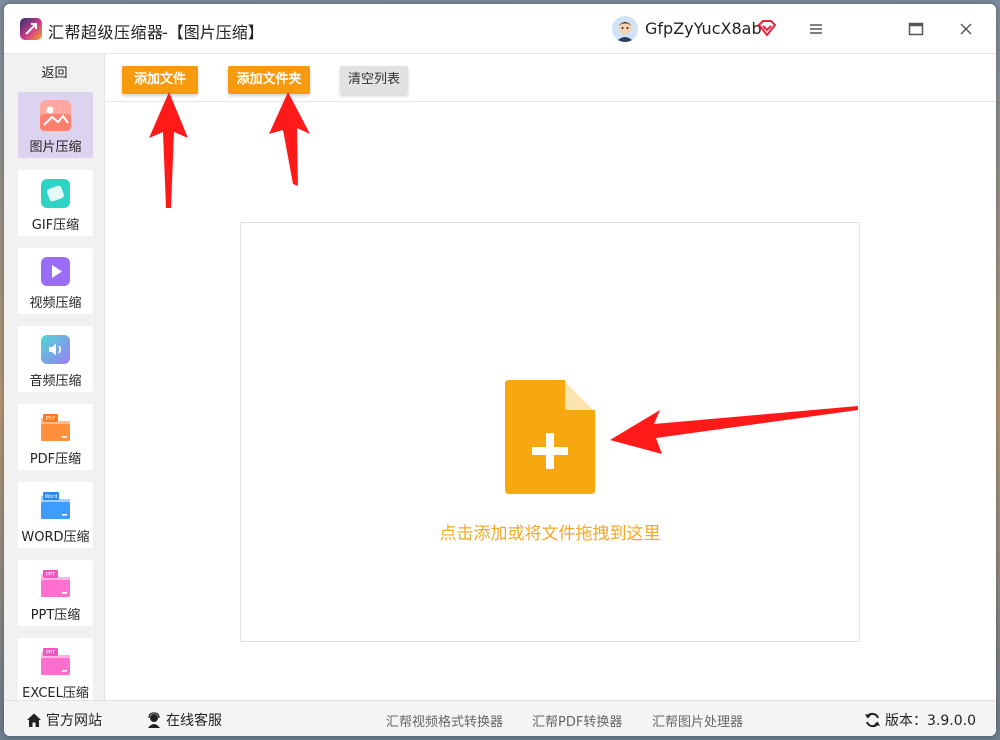 This screenshot has width=1000, height=740. I want to click on pdf-folder-icon: PDF, so click(55, 427).